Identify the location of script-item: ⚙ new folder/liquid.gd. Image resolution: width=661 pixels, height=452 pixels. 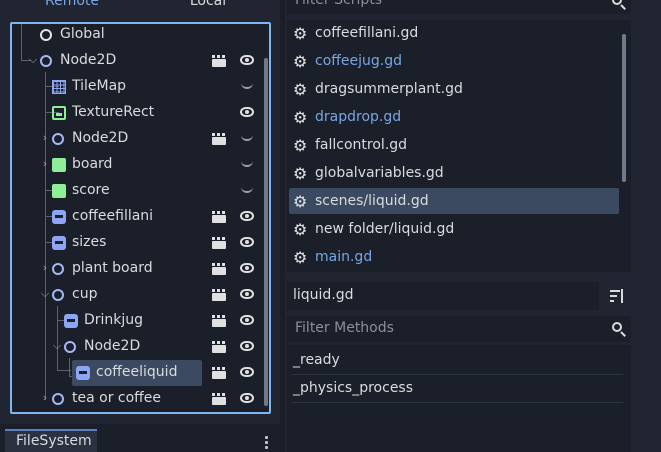
(454, 230).